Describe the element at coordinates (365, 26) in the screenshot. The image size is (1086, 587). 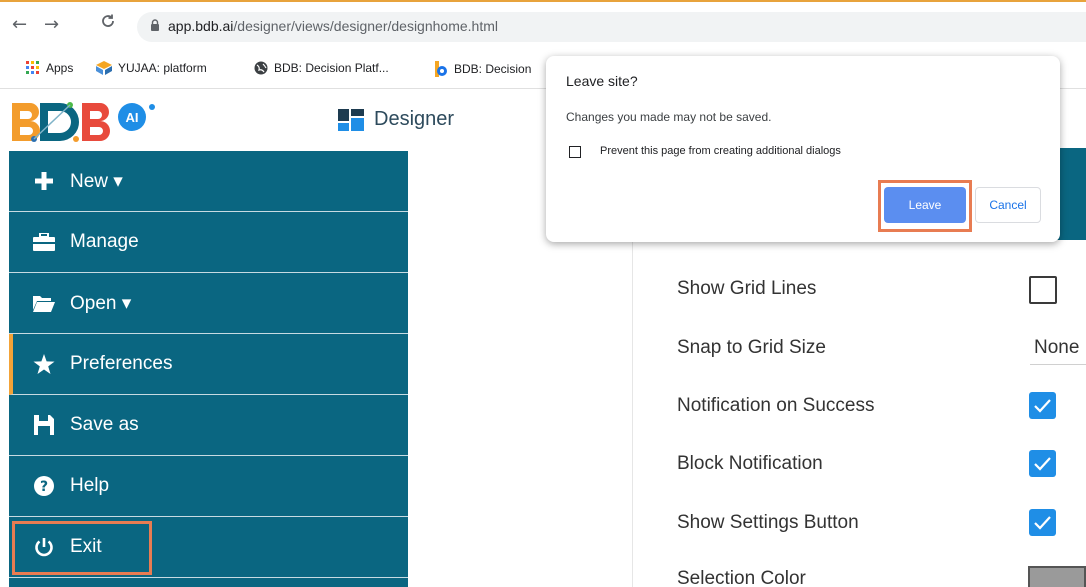
I see `url-path: /designer/views/designer/designhome.html` at that location.